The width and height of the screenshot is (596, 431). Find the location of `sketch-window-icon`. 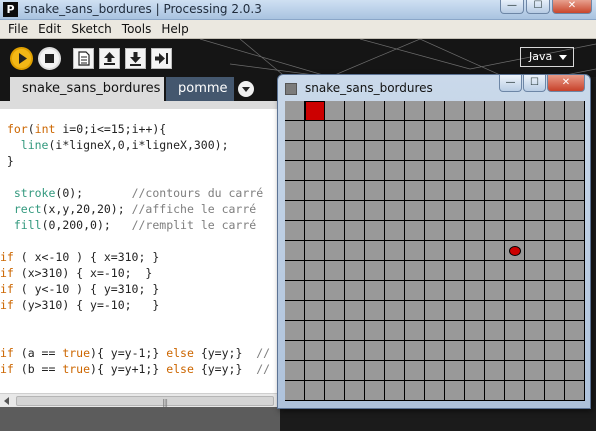

sketch-window-icon is located at coordinates (291, 89).